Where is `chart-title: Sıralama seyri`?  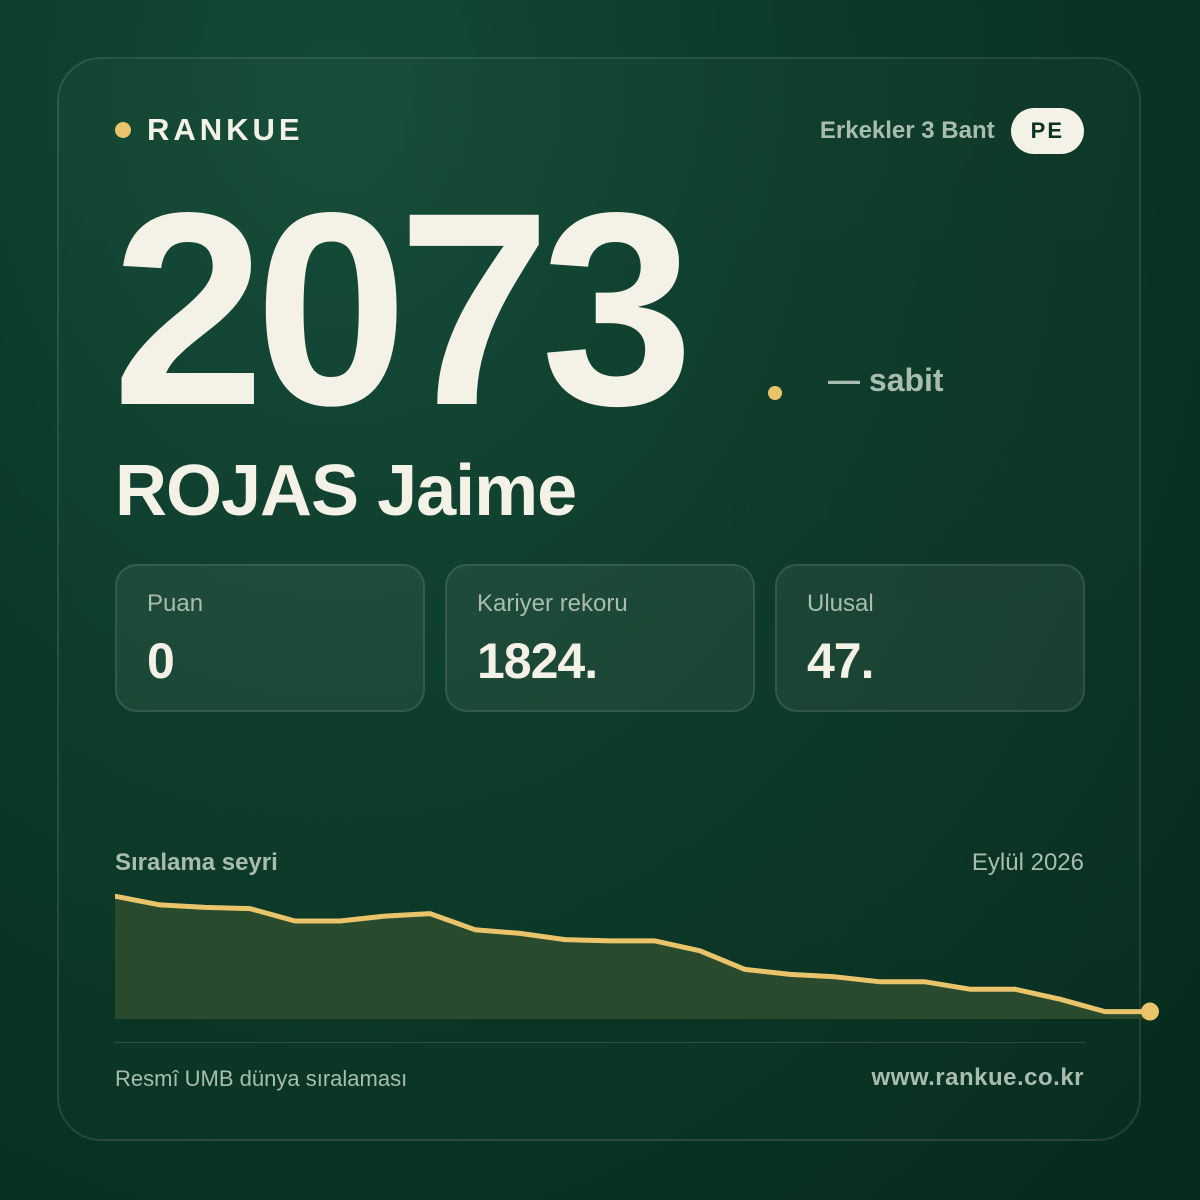 chart-title: Sıralama seyri is located at coordinates (196, 862).